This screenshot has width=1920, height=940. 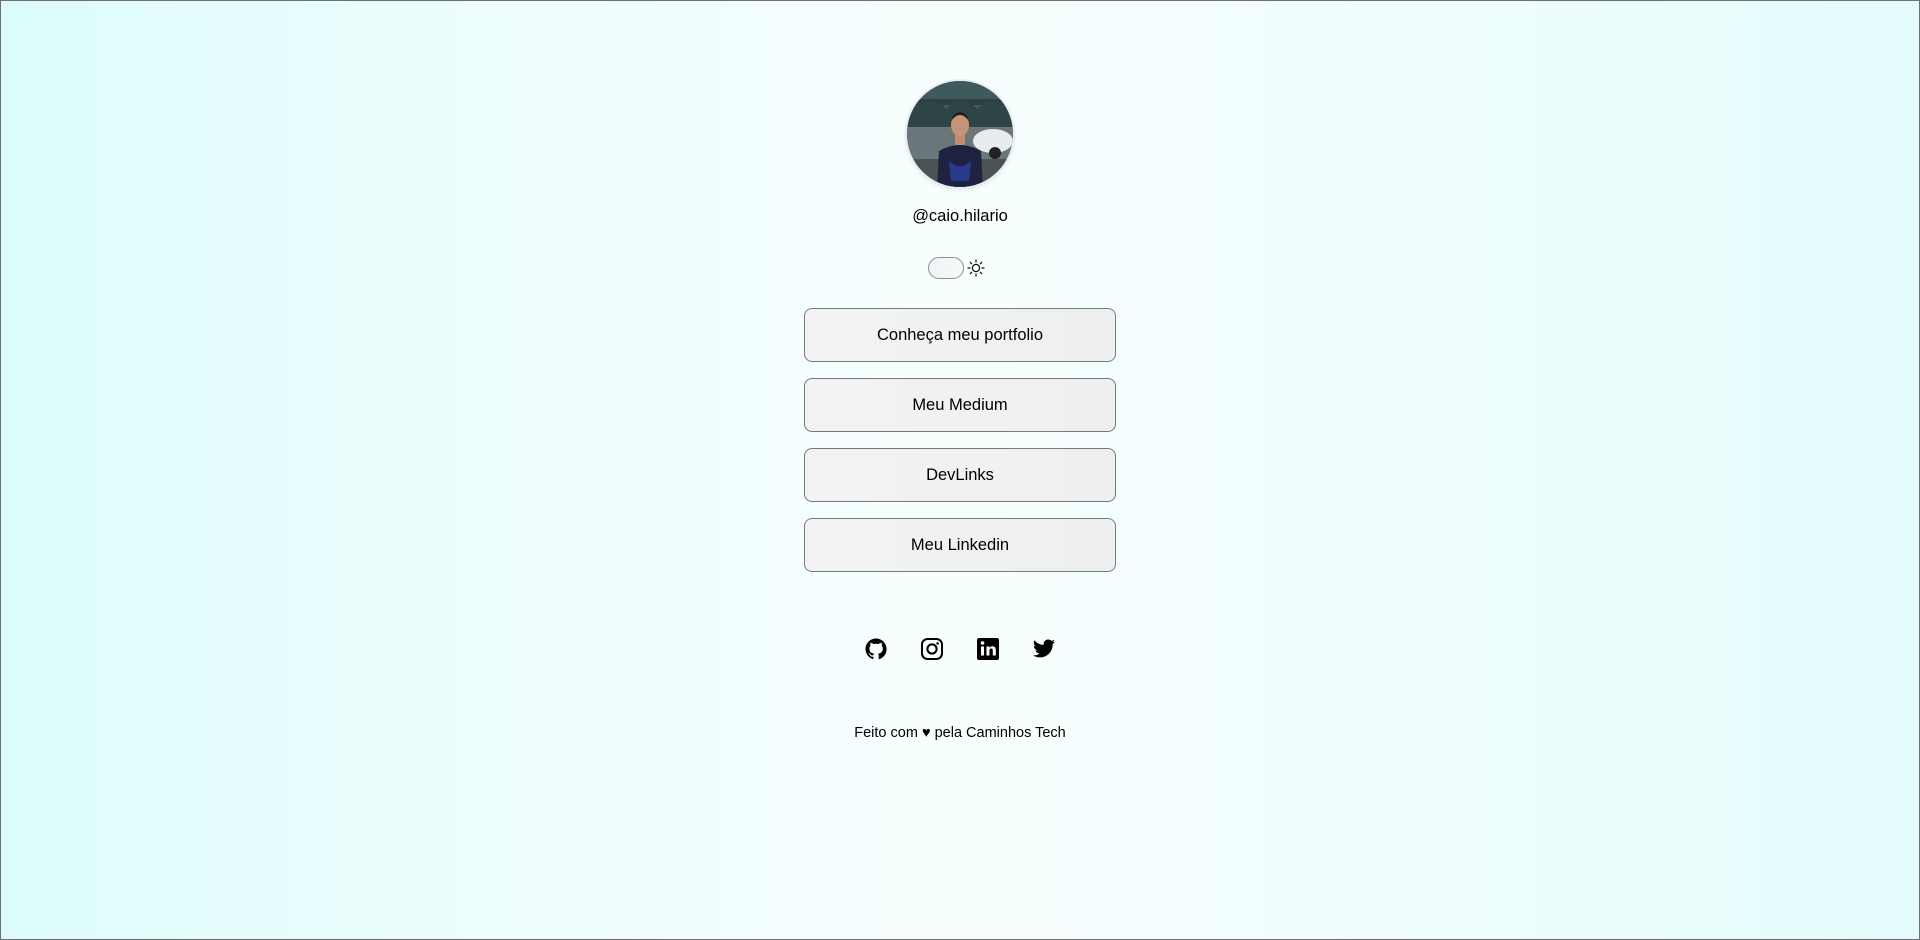 I want to click on medium-link-button: Meu Medium, so click(x=960, y=405).